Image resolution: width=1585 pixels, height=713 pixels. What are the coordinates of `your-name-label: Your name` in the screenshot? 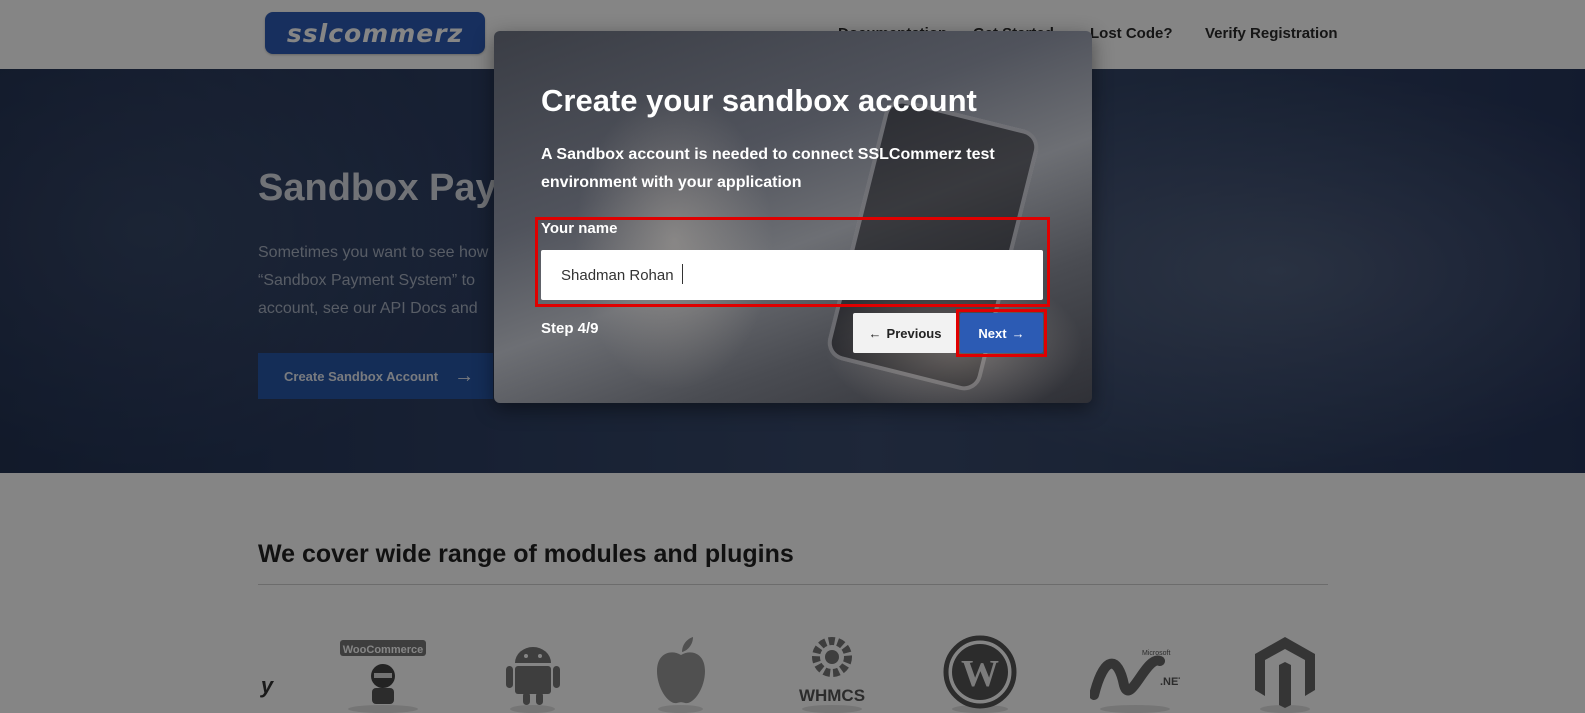 It's located at (579, 228).